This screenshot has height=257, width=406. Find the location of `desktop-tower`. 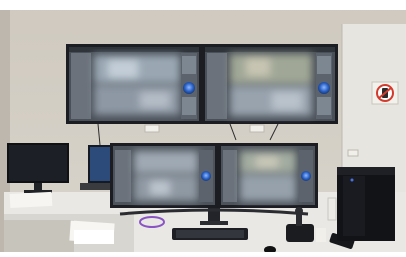

desktop-tower is located at coordinates (366, 204).